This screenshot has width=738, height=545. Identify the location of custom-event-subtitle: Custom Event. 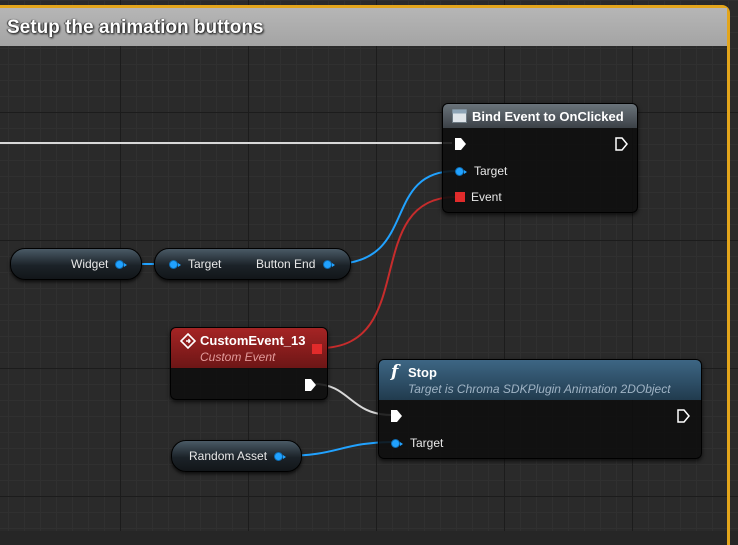
(238, 357).